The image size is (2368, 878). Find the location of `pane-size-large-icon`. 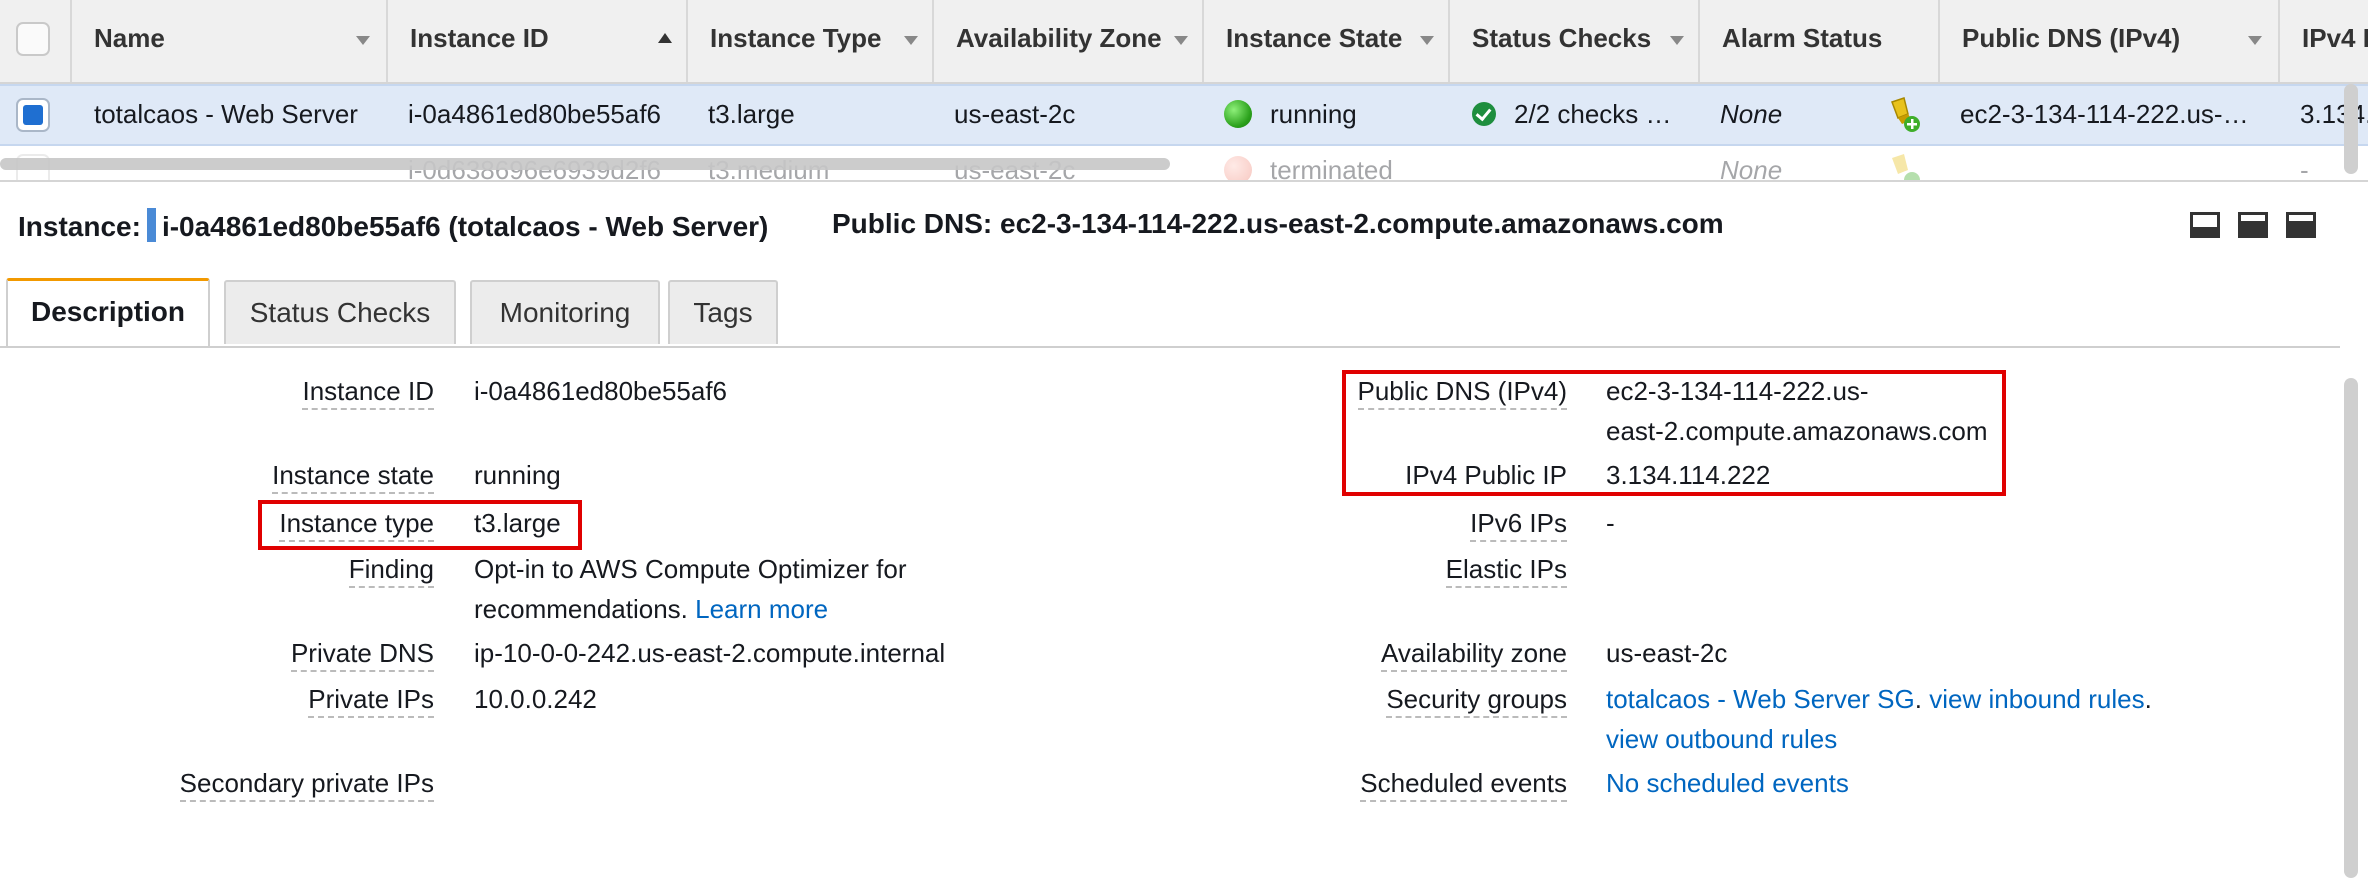

pane-size-large-icon is located at coordinates (2301, 225).